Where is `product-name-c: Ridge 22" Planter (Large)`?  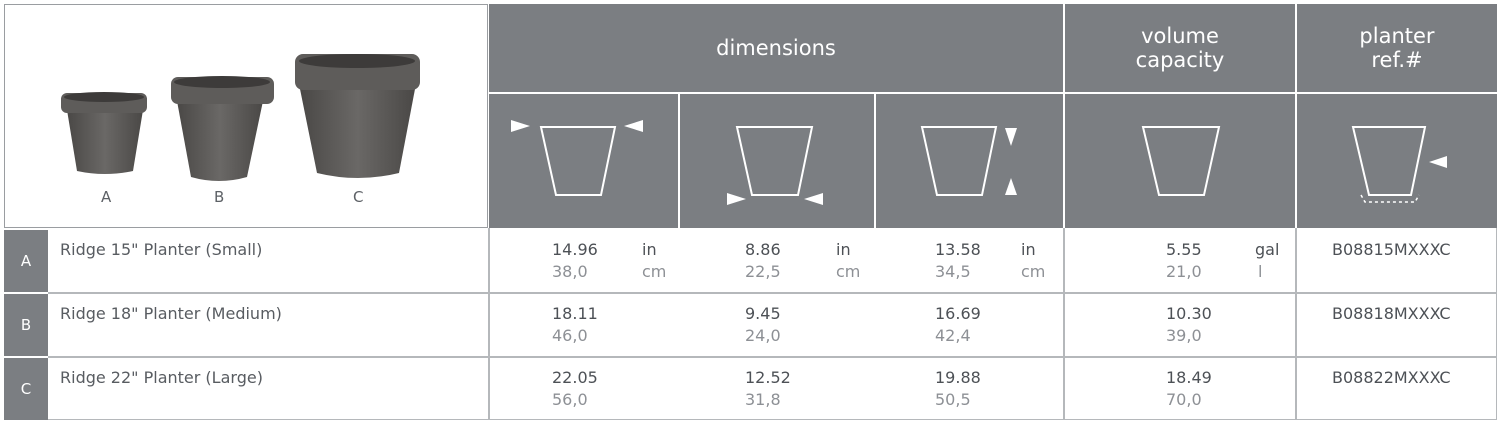 product-name-c: Ridge 22" Planter (Large) is located at coordinates (269, 389).